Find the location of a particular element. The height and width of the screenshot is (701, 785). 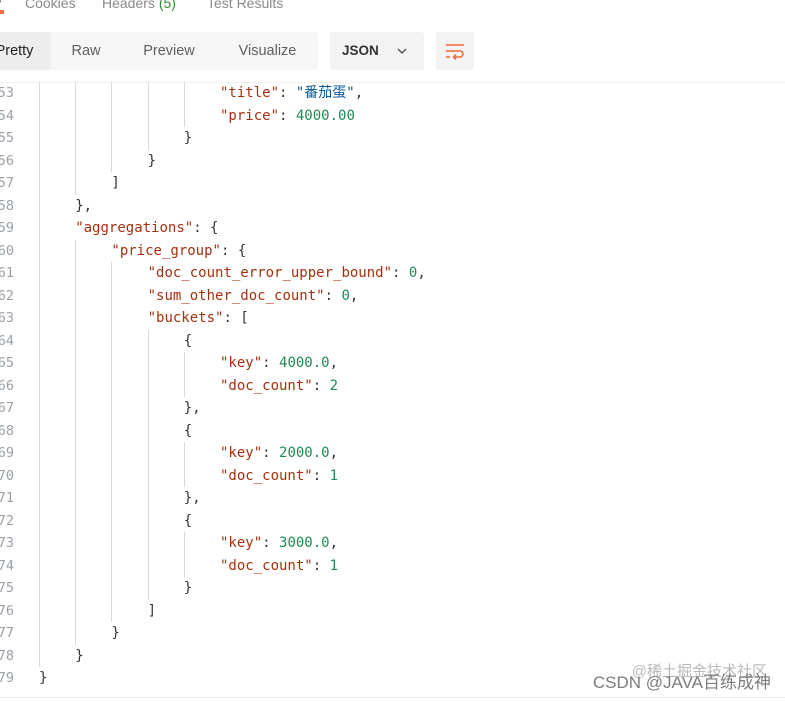

tab-headers-count: (5) is located at coordinates (167, 5).